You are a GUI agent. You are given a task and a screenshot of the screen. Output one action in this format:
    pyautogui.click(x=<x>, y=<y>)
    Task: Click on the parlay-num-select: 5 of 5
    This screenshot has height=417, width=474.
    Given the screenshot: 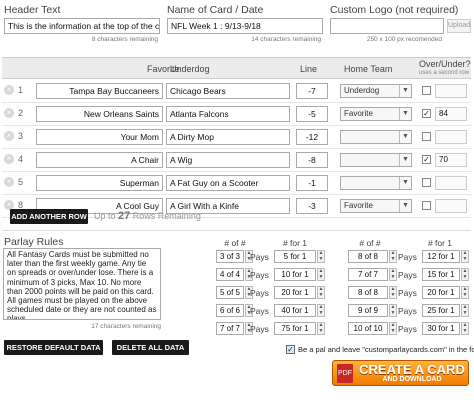 What is the action you would take?
    pyautogui.click(x=230, y=292)
    